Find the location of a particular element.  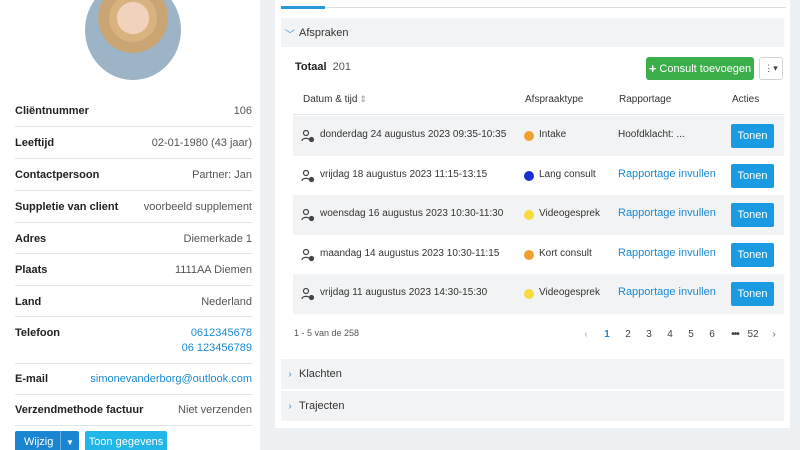

wijzig-button: Wijzig ▼ is located at coordinates (47, 440).